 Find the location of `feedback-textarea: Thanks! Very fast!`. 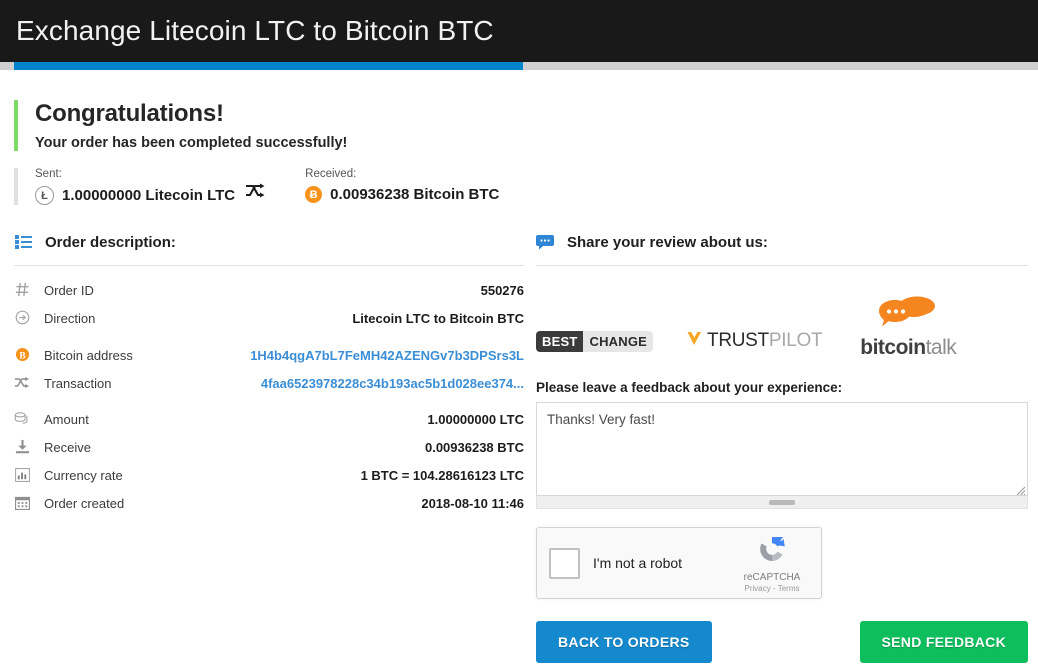

feedback-textarea: Thanks! Very fast! is located at coordinates (782, 449).